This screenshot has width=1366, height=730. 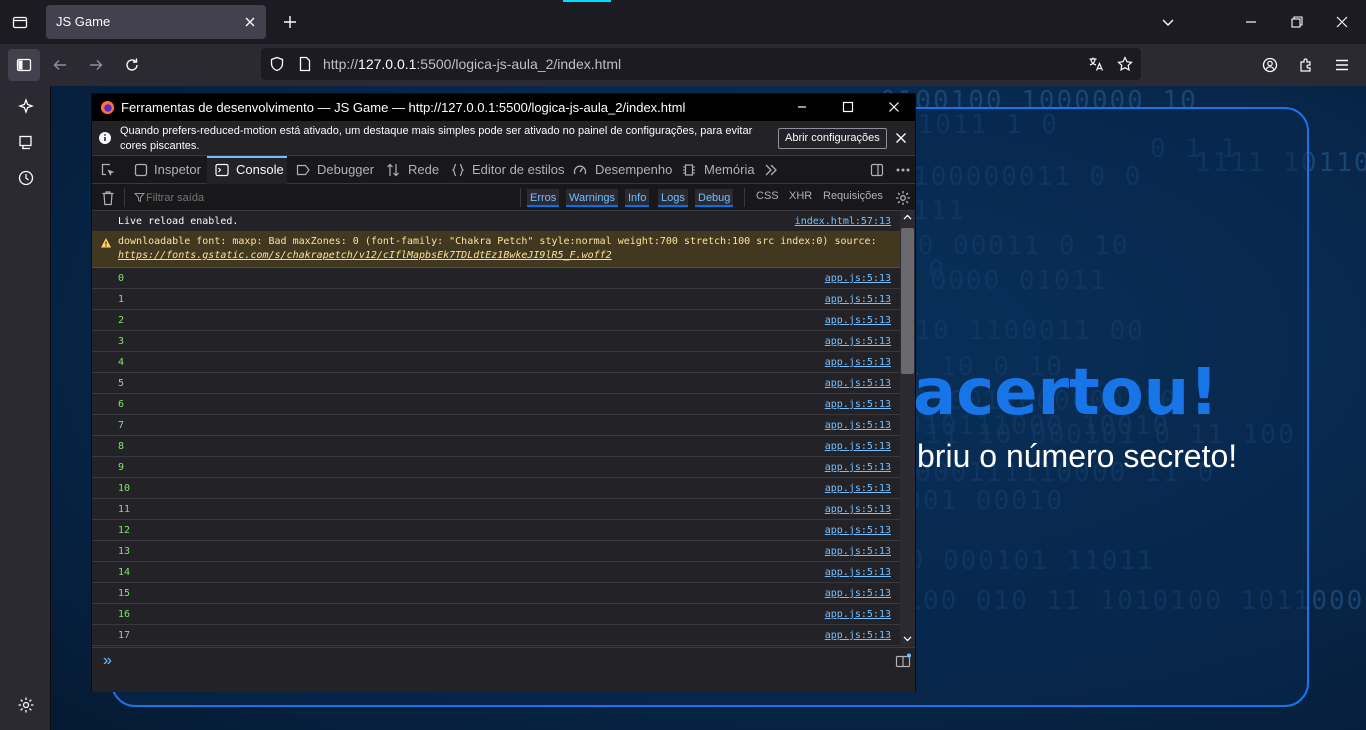 I want to click on tab-js-game: JS Game, so click(x=156, y=22).